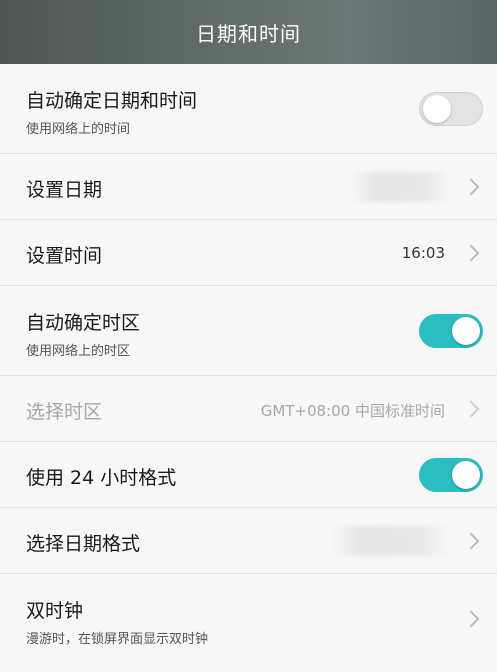 This screenshot has width=497, height=672. I want to click on setting-set-time: 设置时间 16:03, so click(248, 253).